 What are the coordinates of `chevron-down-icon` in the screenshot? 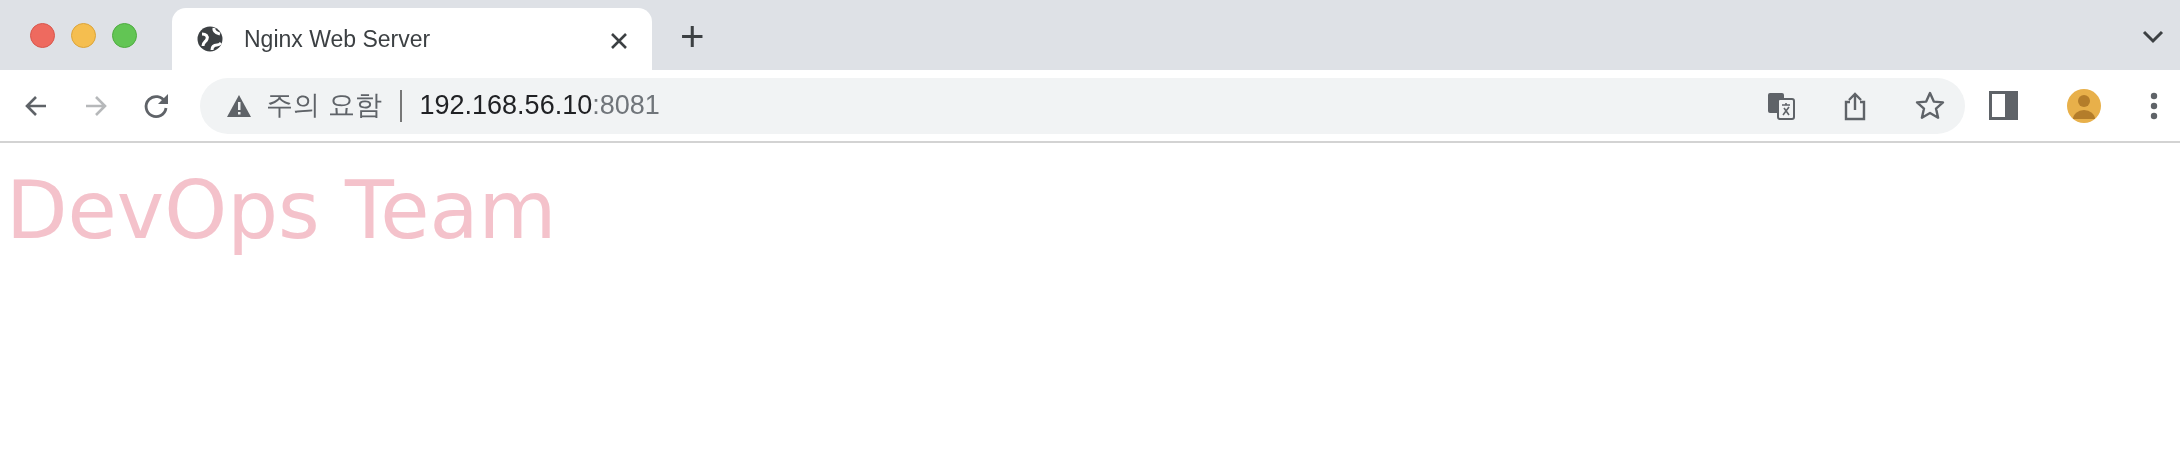 It's located at (2153, 36).